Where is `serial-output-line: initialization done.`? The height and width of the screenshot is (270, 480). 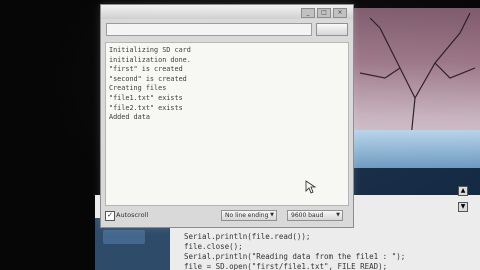
serial-output-line: initialization done. is located at coordinates (150, 59).